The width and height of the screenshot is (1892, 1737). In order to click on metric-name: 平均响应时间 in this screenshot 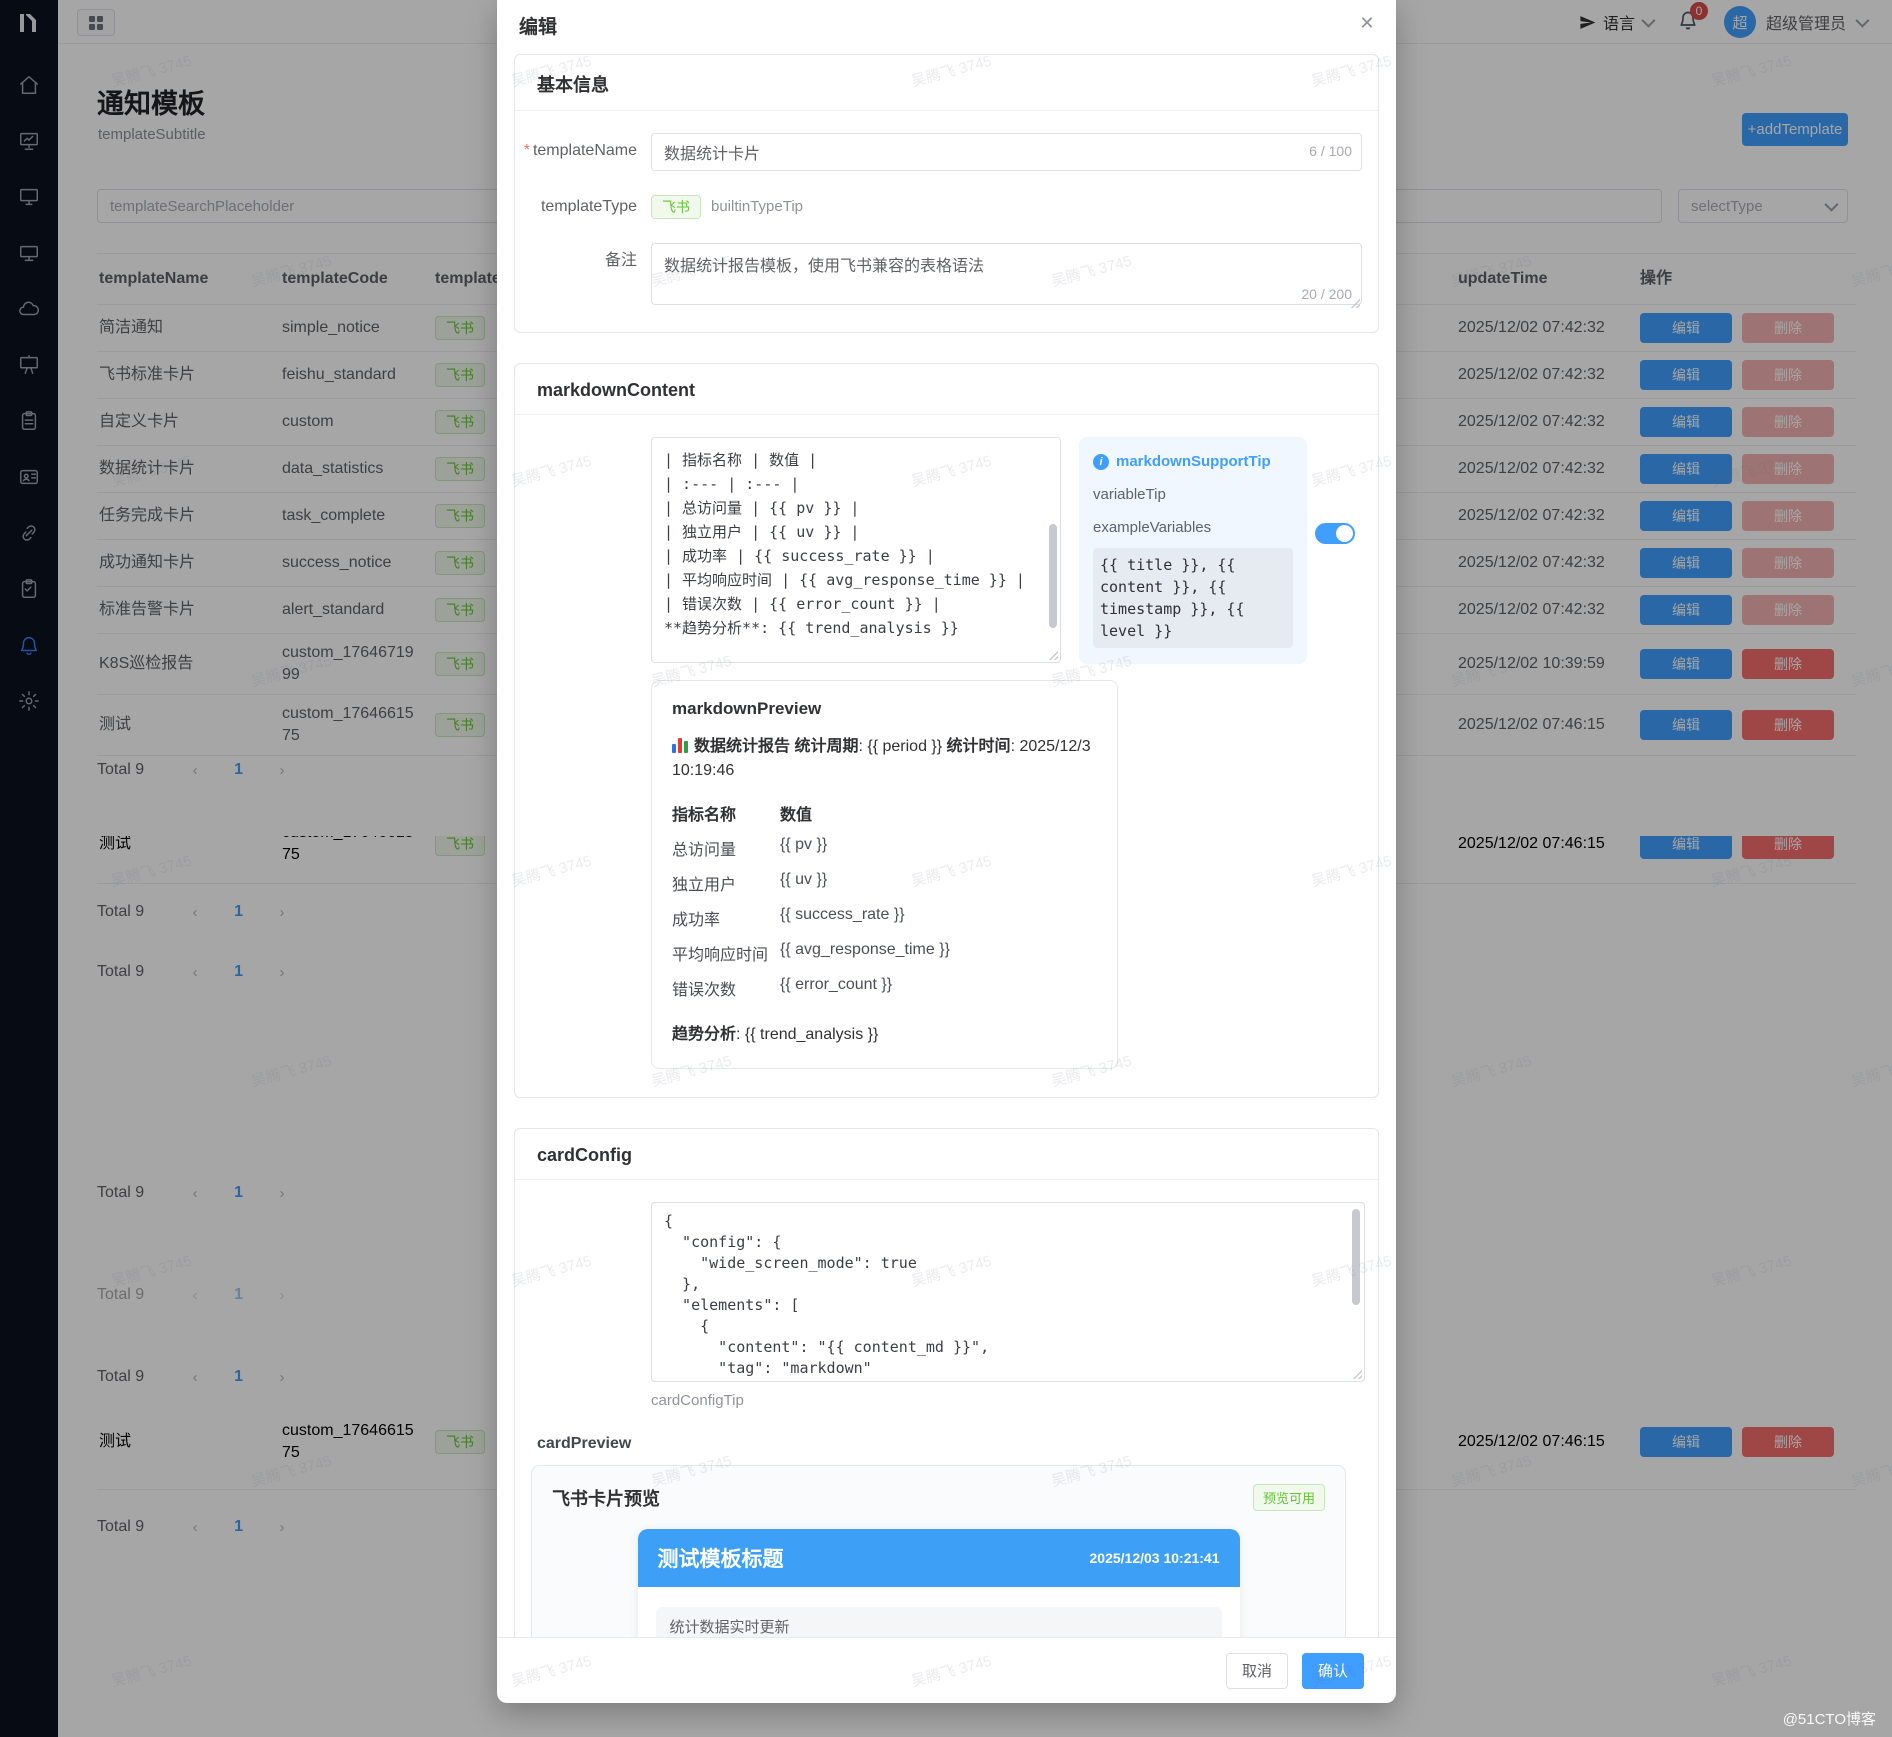, I will do `click(720, 955)`.